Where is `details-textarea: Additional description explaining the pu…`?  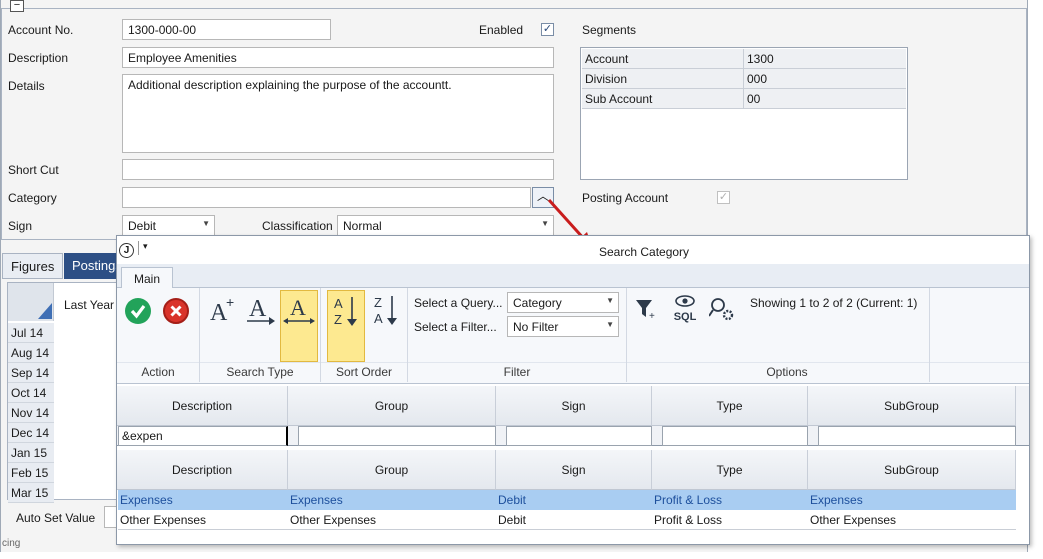 details-textarea: Additional description explaining the pu… is located at coordinates (338, 113).